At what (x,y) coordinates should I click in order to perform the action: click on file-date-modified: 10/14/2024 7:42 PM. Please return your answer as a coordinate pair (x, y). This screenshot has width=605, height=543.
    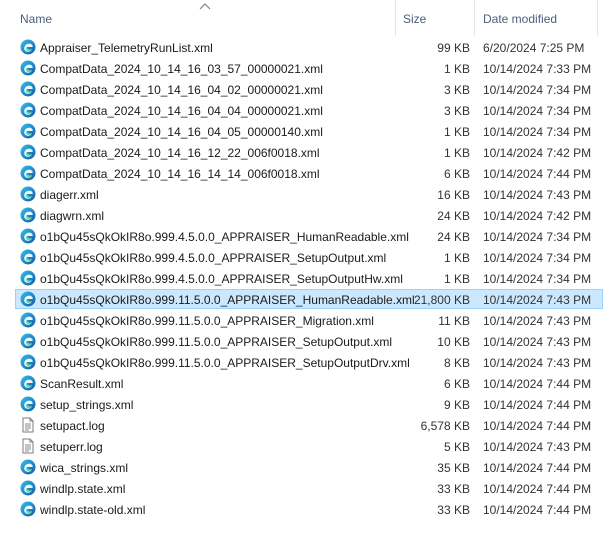
    Looking at the image, I should click on (537, 216).